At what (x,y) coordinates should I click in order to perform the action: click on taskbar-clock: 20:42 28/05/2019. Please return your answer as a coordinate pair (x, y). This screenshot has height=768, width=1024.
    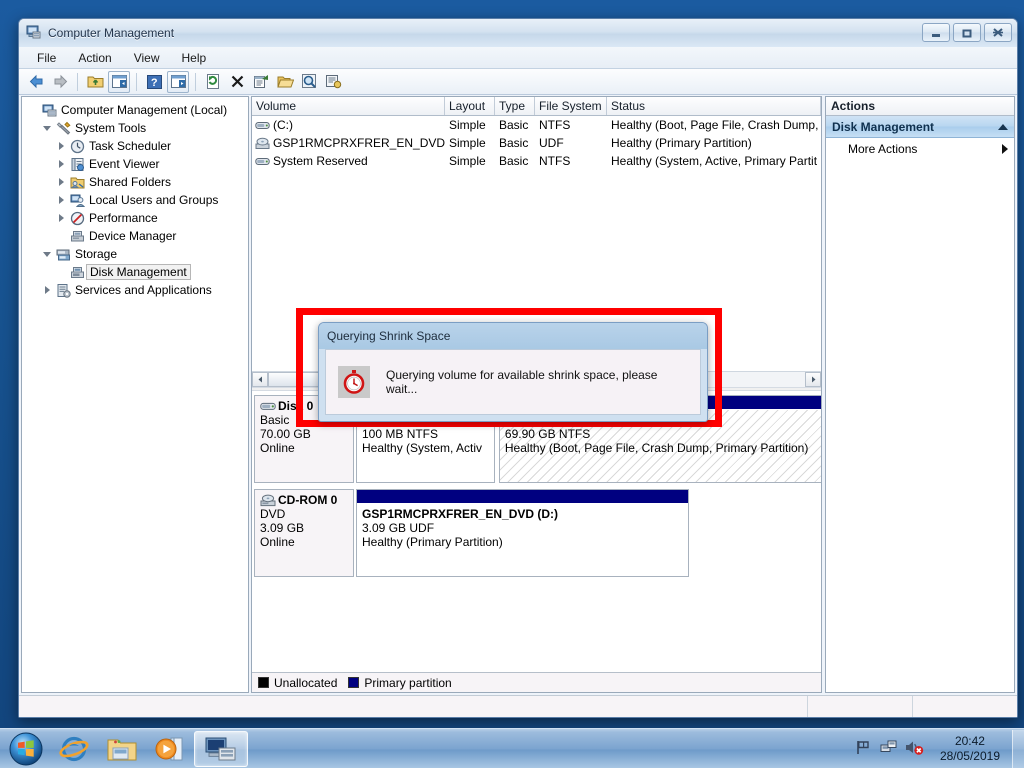
    Looking at the image, I should click on (970, 749).